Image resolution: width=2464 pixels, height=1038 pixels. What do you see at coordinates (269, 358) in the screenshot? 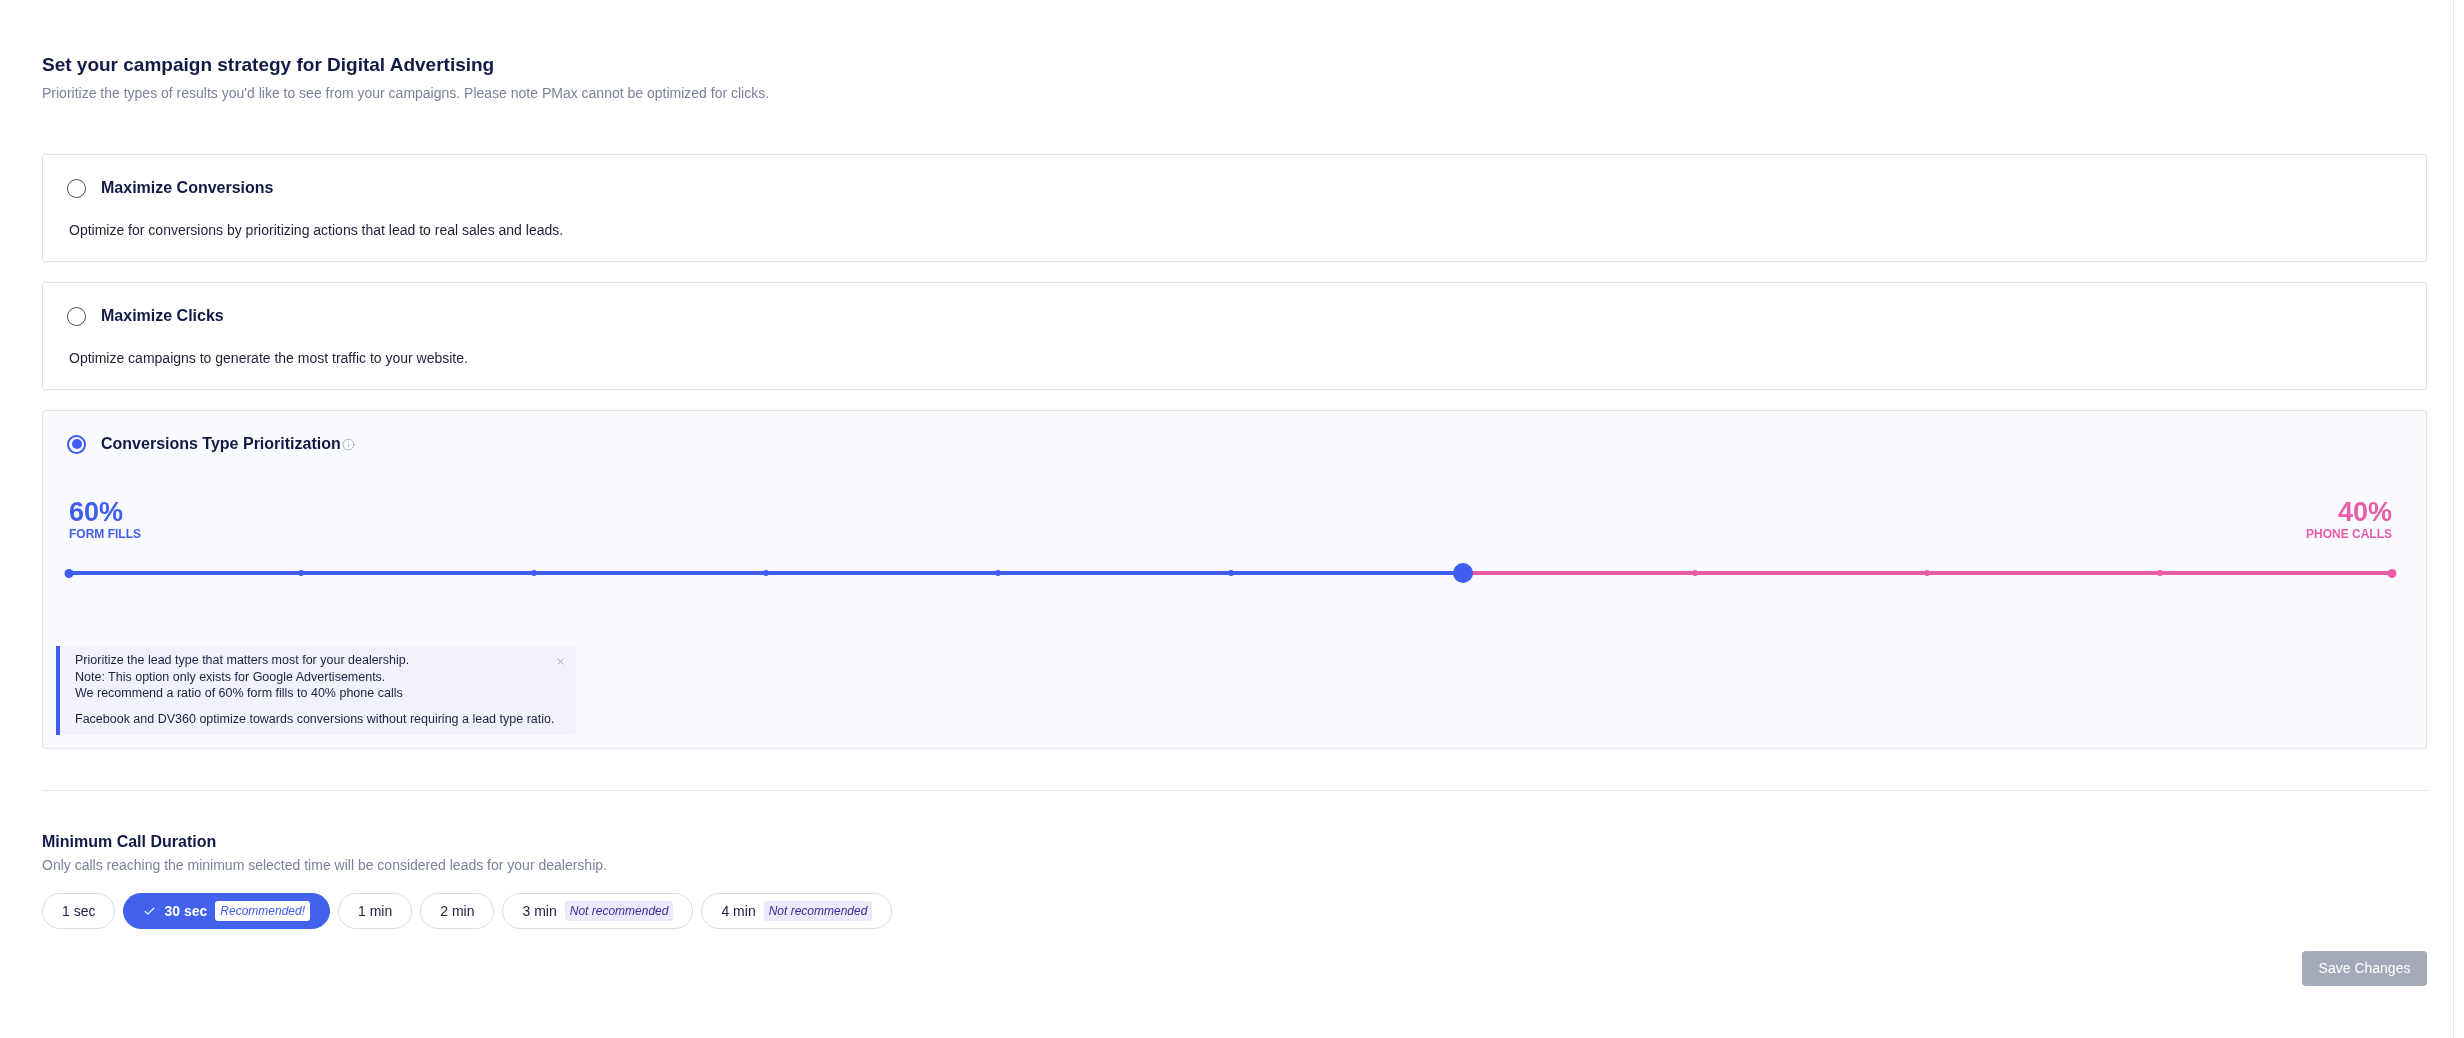
I see `option-description: Optimize campaigns to generate the most traffic to your website.` at bounding box center [269, 358].